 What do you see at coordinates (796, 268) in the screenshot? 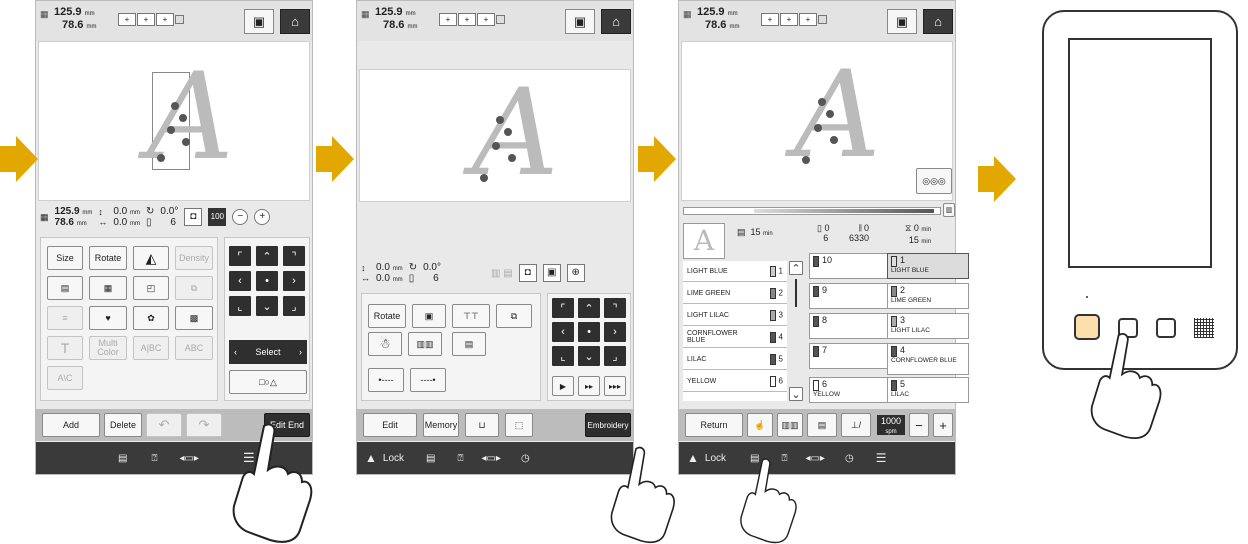
I see `scroll-up-button: ⌃` at bounding box center [796, 268].